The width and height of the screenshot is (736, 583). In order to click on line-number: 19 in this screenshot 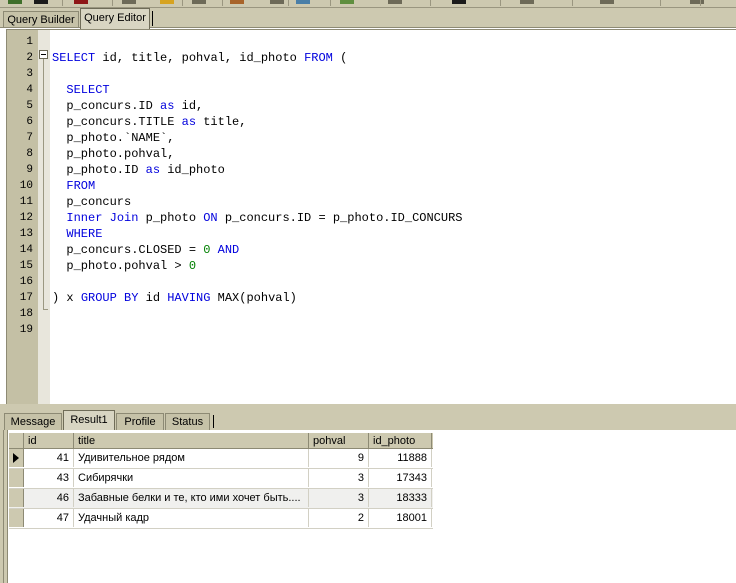, I will do `click(26, 330)`.